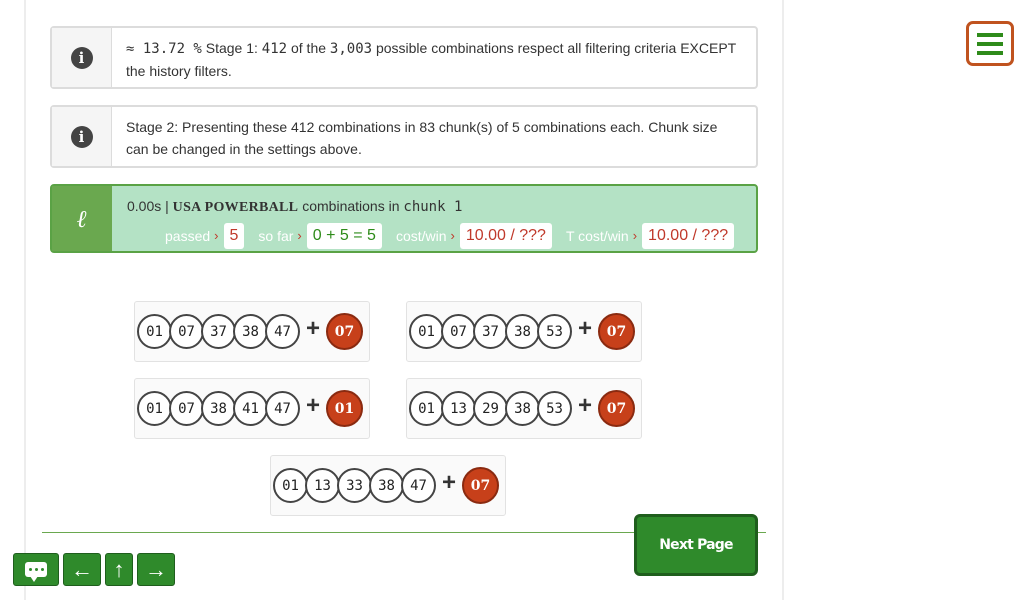 Image resolution: width=1024 pixels, height=600 pixels. I want to click on number-ball: 33, so click(354, 485).